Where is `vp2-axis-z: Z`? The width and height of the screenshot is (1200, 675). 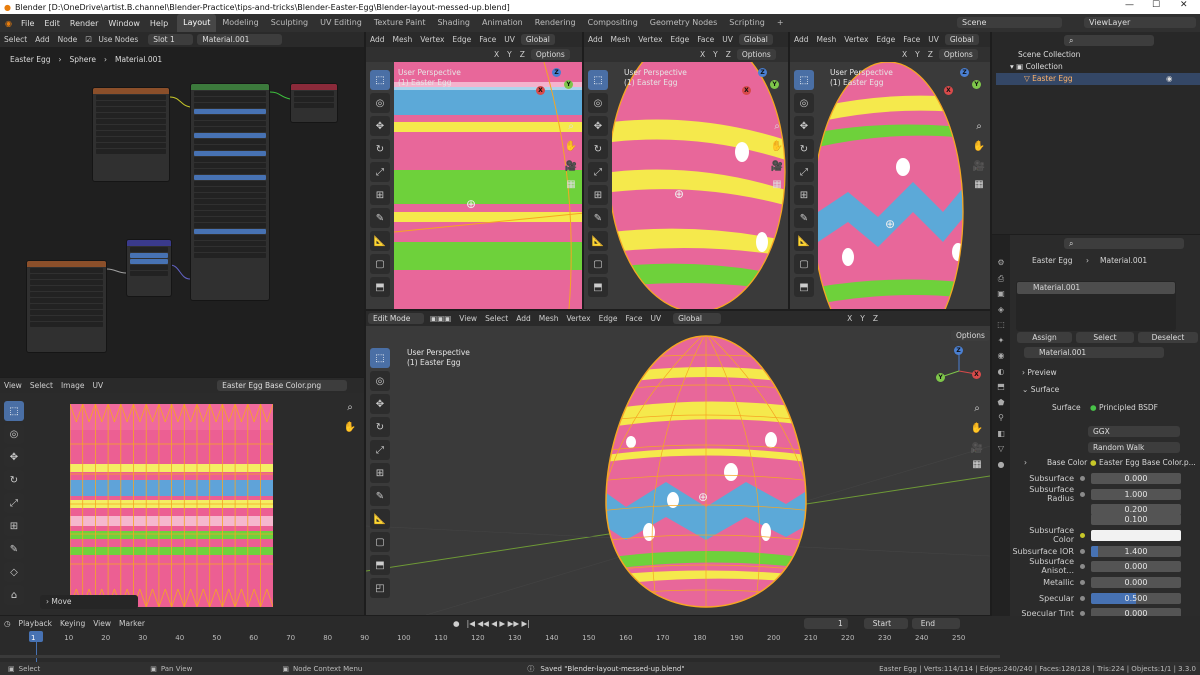
vp2-axis-z: Z is located at coordinates (728, 54).